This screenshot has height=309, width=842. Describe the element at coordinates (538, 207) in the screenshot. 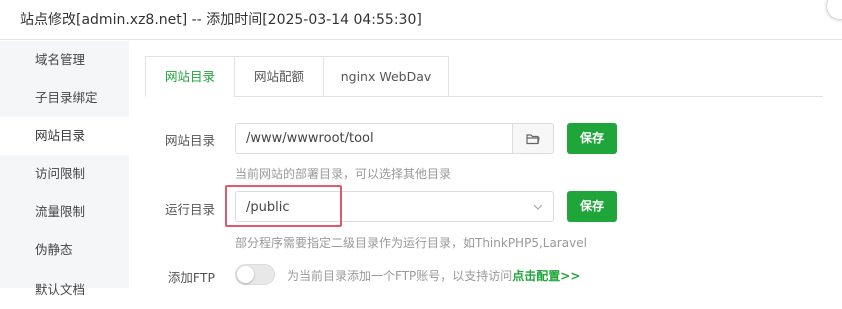

I see `chevron-down-icon` at that location.